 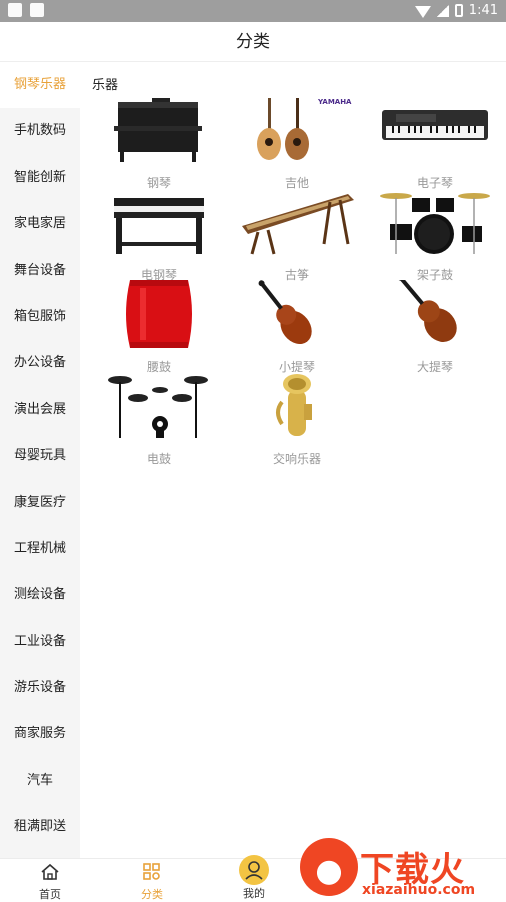 I want to click on sidebar-item-smart-innovation: 智能创新, so click(x=40, y=178).